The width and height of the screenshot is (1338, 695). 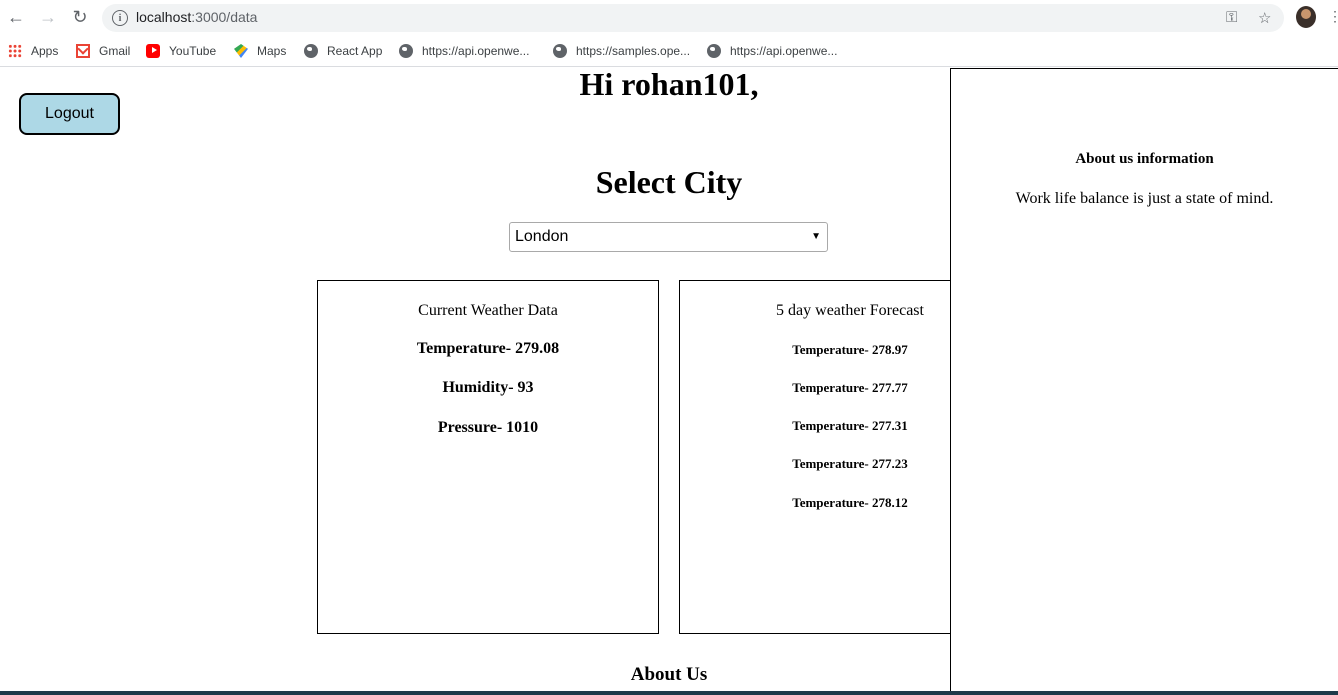 What do you see at coordinates (69, 114) in the screenshot?
I see `logout-button: Logout` at bounding box center [69, 114].